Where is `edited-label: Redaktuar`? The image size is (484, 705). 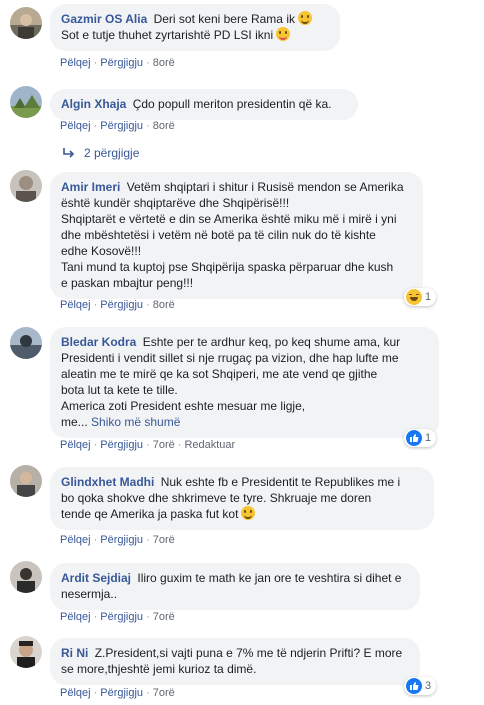
edited-label: Redaktuar is located at coordinates (209, 445).